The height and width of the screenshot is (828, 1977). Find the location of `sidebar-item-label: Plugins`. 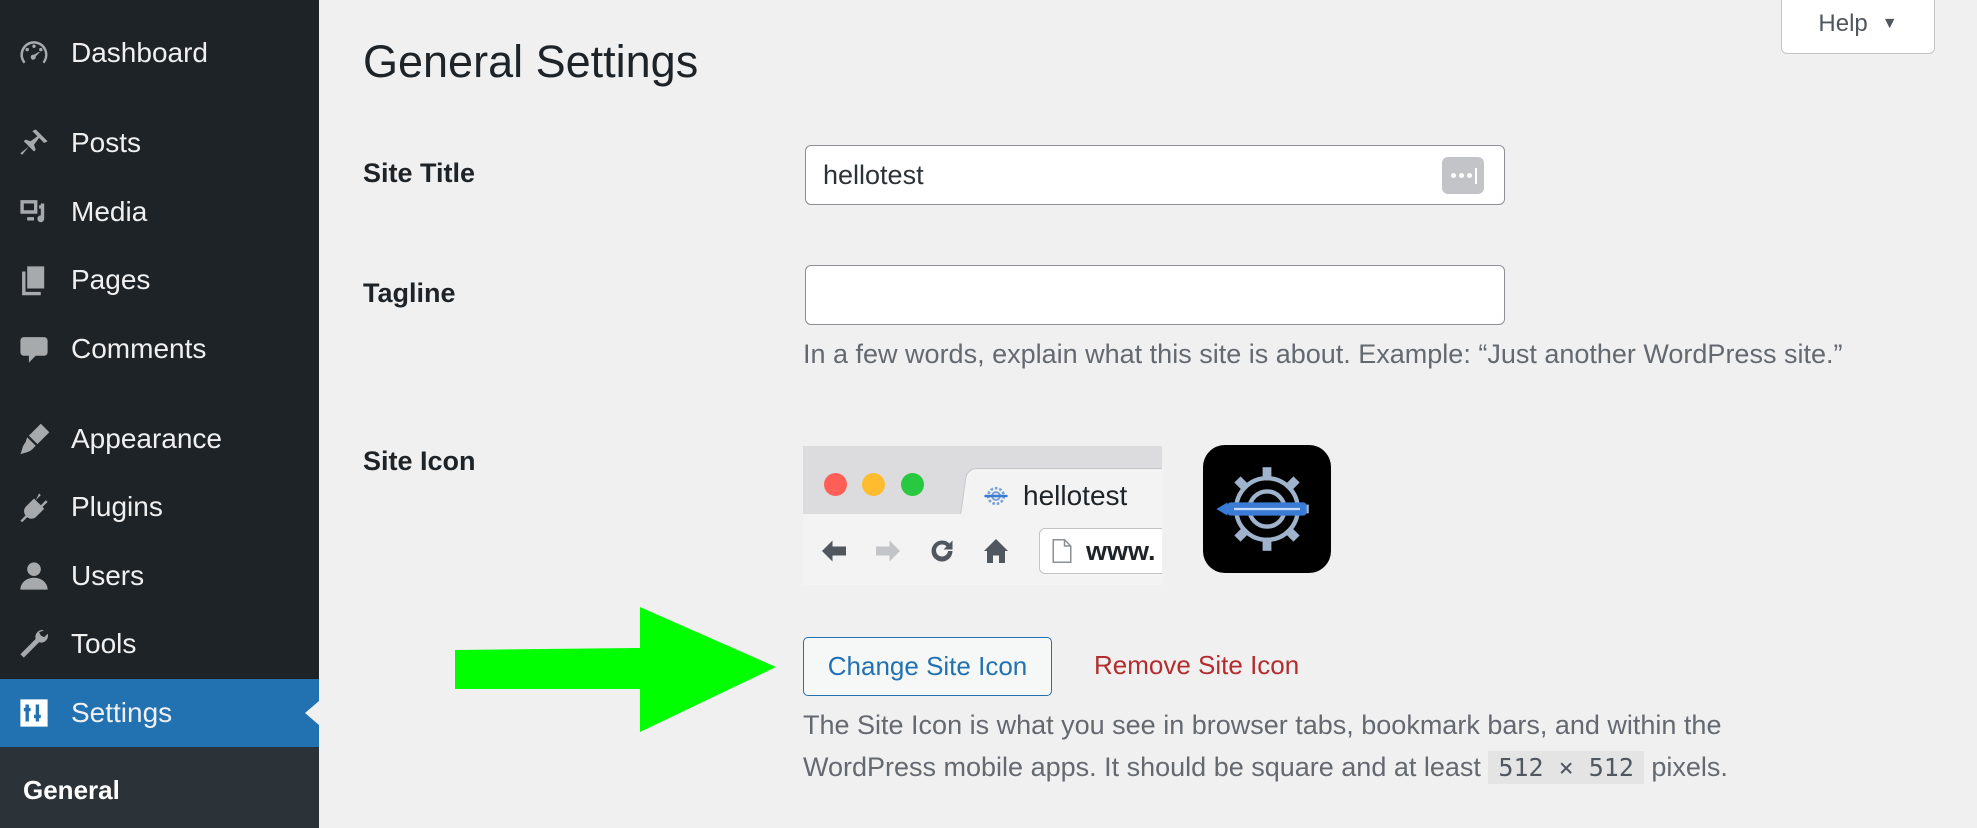

sidebar-item-label: Plugins is located at coordinates (117, 506).